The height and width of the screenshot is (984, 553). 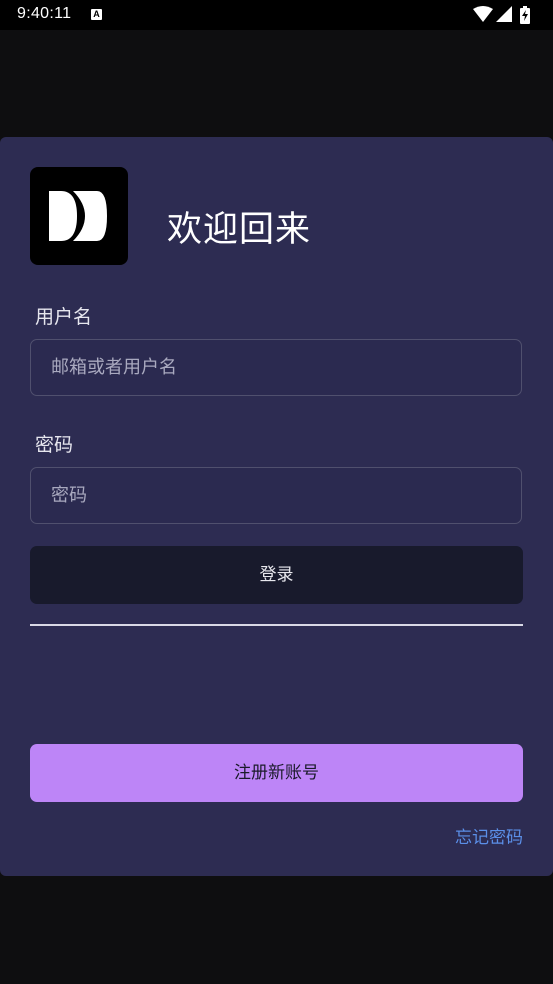 What do you see at coordinates (96, 14) in the screenshot?
I see `notification-a-icon: A` at bounding box center [96, 14].